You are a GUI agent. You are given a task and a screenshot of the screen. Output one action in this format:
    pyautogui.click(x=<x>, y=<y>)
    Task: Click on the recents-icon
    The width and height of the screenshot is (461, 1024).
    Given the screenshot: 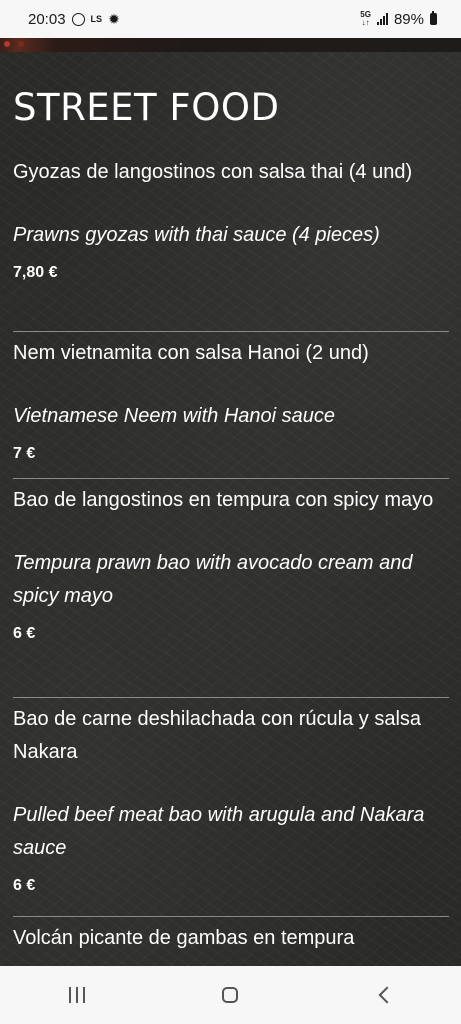 What is the action you would take?
    pyautogui.click(x=76, y=995)
    